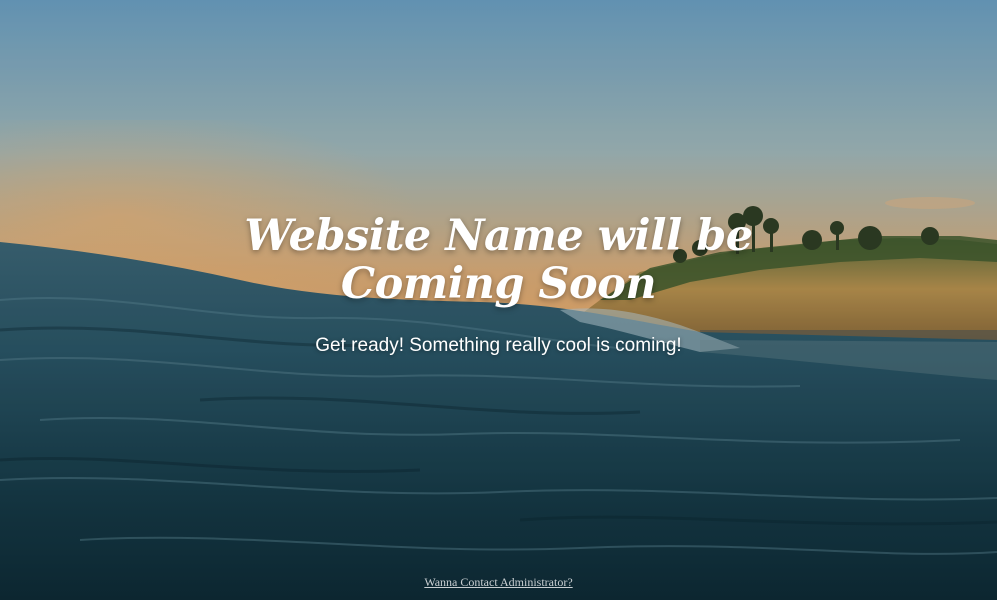  I want to click on contact-administrator-link: Wanna Contact Administrator?, so click(498, 582).